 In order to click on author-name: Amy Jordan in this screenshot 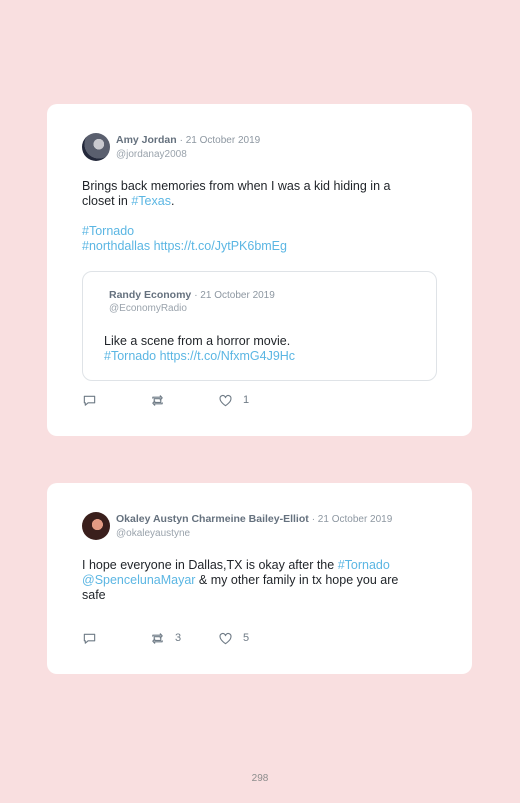, I will do `click(146, 140)`.